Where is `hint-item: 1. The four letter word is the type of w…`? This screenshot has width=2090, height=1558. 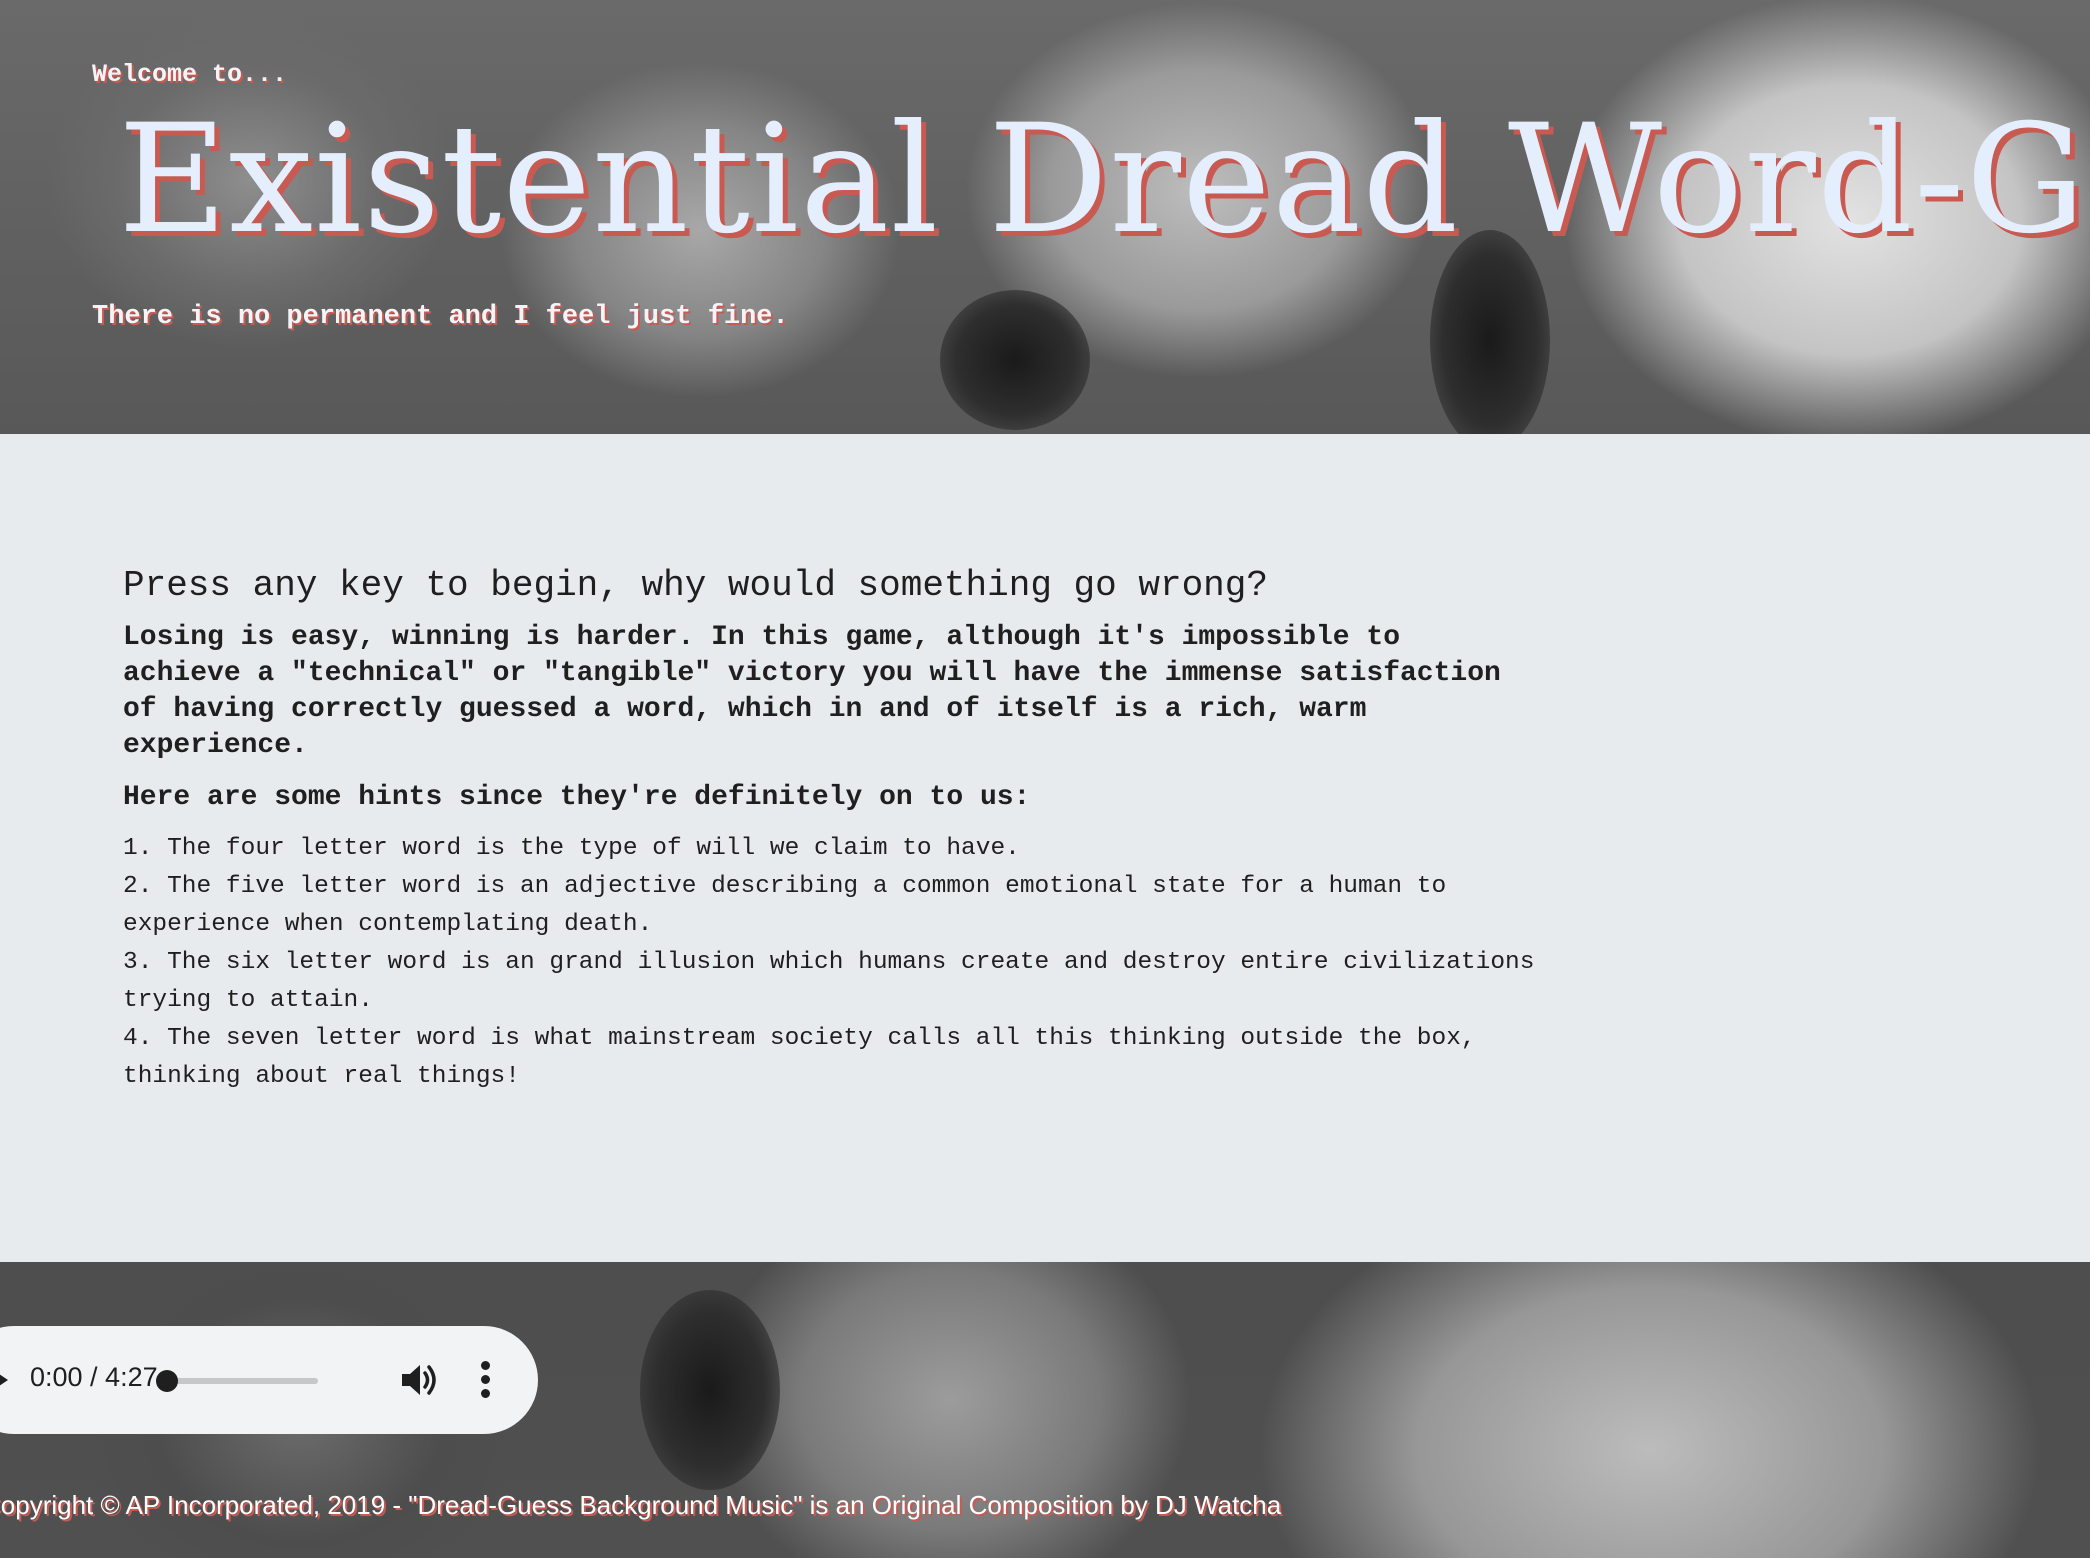 hint-item: 1. The four letter word is the type of w… is located at coordinates (571, 848).